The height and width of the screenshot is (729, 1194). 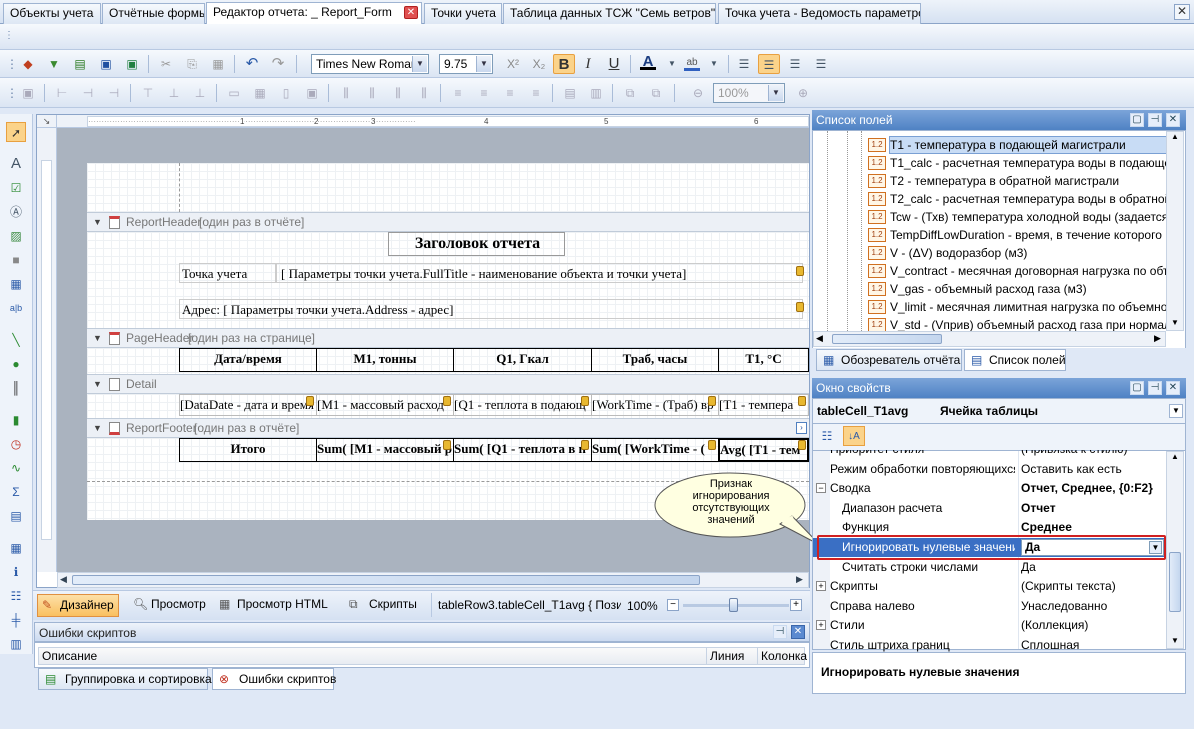 I want to click on line-tool-icon: ╲, so click(x=16, y=340).